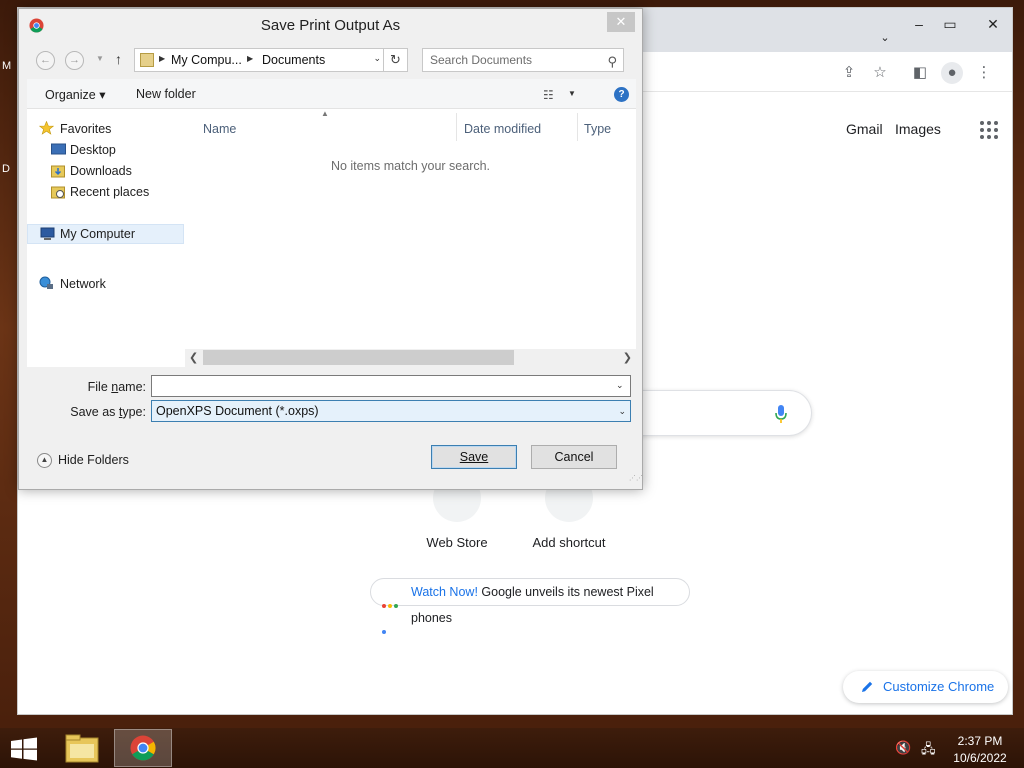 Image resolution: width=1024 pixels, height=768 pixels. Describe the element at coordinates (259, 60) in the screenshot. I see `address-bar: ▶ My Compu... ▶ Documents ⌄` at that location.